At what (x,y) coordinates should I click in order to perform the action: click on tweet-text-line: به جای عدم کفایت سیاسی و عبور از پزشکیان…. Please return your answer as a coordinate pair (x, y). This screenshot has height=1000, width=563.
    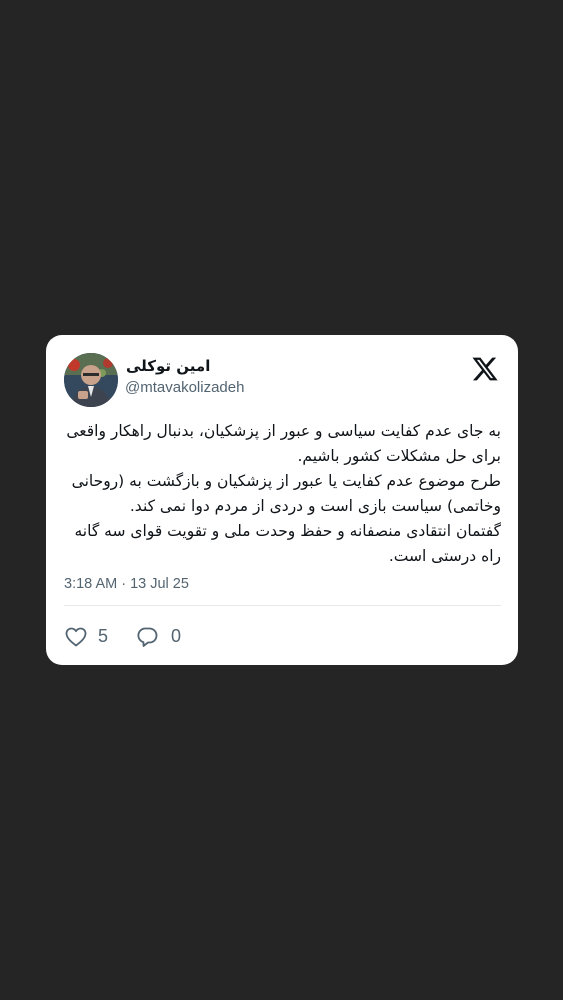
    Looking at the image, I should click on (283, 431).